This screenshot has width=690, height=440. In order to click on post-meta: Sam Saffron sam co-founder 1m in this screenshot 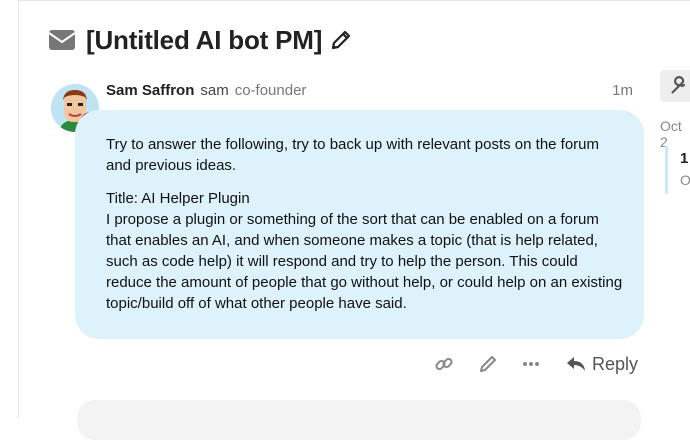, I will do `click(371, 92)`.